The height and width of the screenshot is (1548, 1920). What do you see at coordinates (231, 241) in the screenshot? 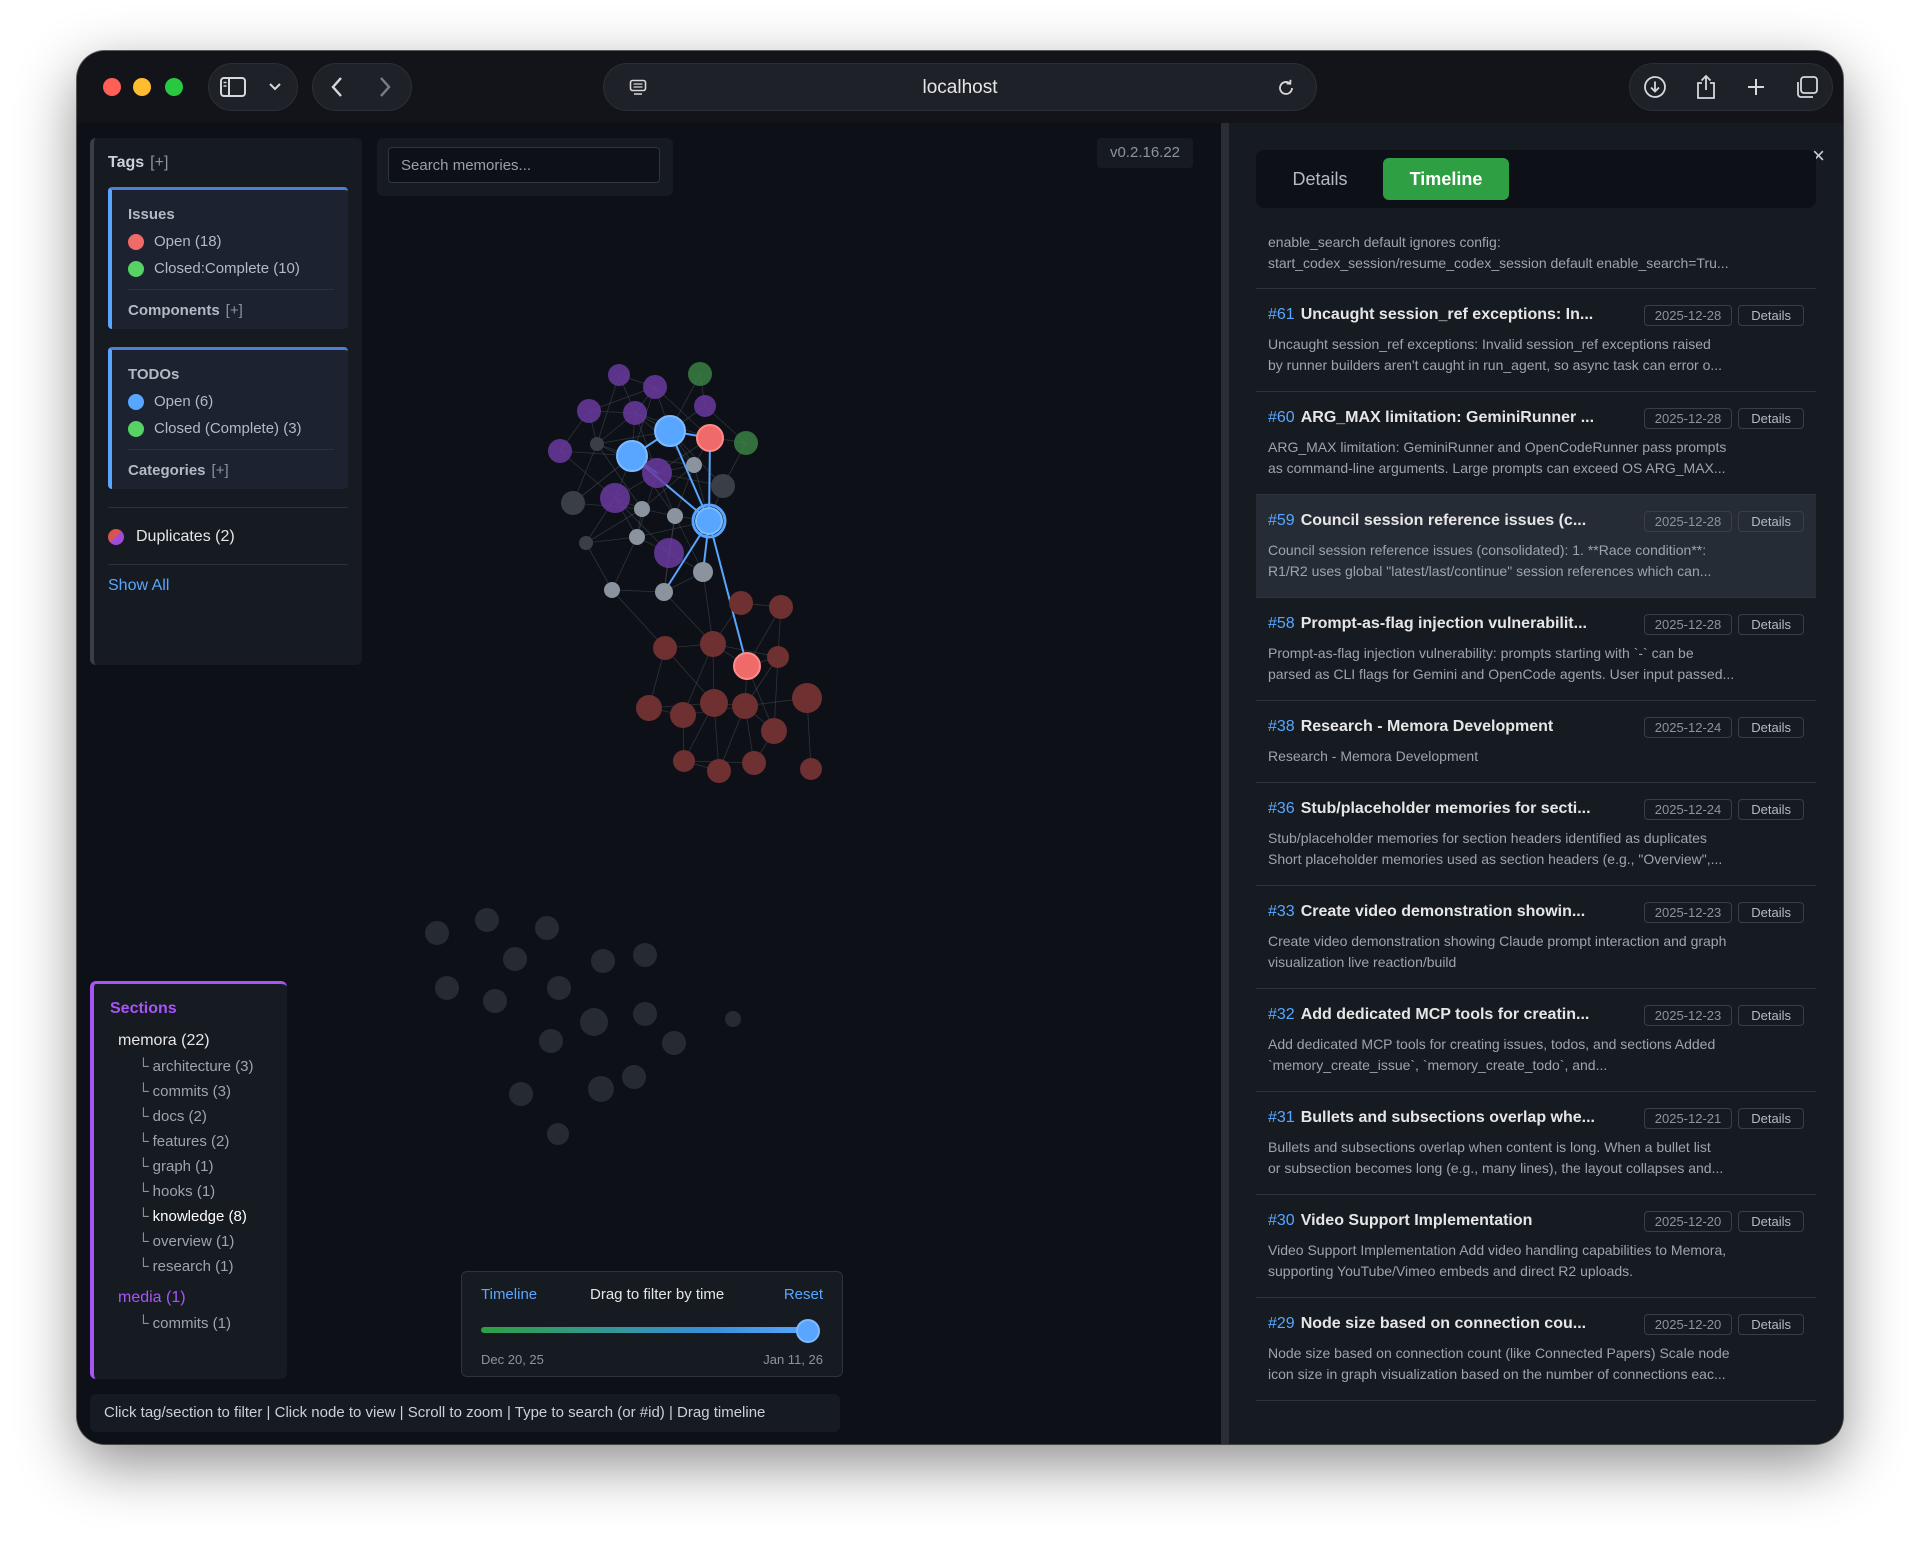
I see `tag-issues-open: Open (18)` at bounding box center [231, 241].